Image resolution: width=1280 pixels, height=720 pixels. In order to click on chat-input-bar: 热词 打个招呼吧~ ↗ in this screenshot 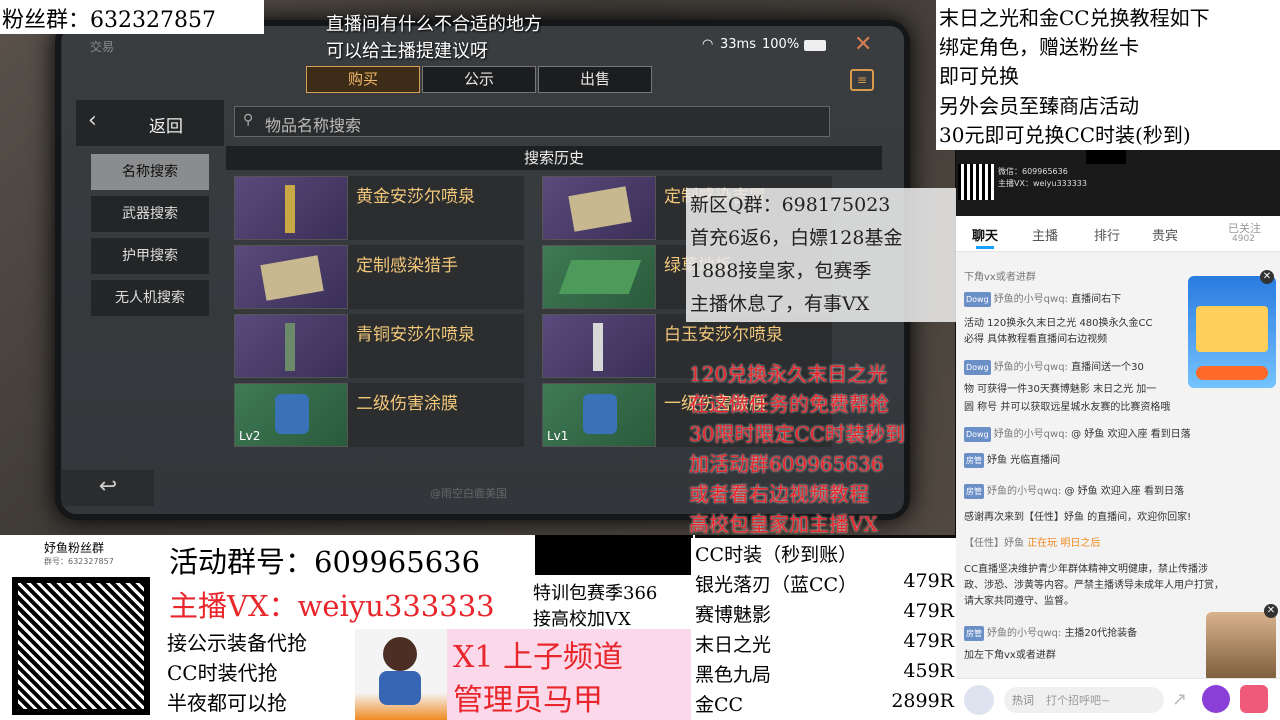, I will do `click(1118, 699)`.